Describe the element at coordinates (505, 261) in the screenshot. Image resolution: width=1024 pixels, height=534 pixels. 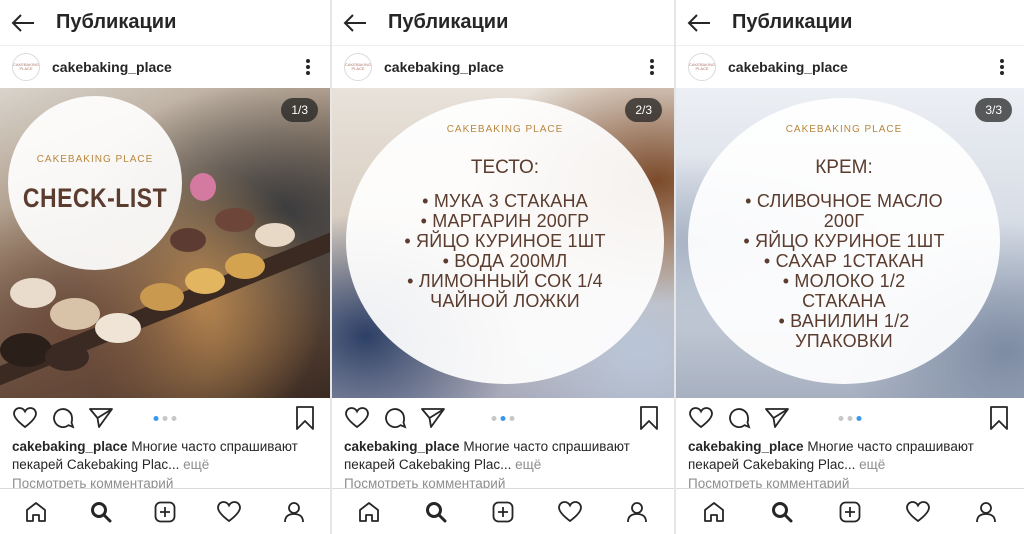
I see `ingredient-line: • ВОДА 200МЛ` at that location.